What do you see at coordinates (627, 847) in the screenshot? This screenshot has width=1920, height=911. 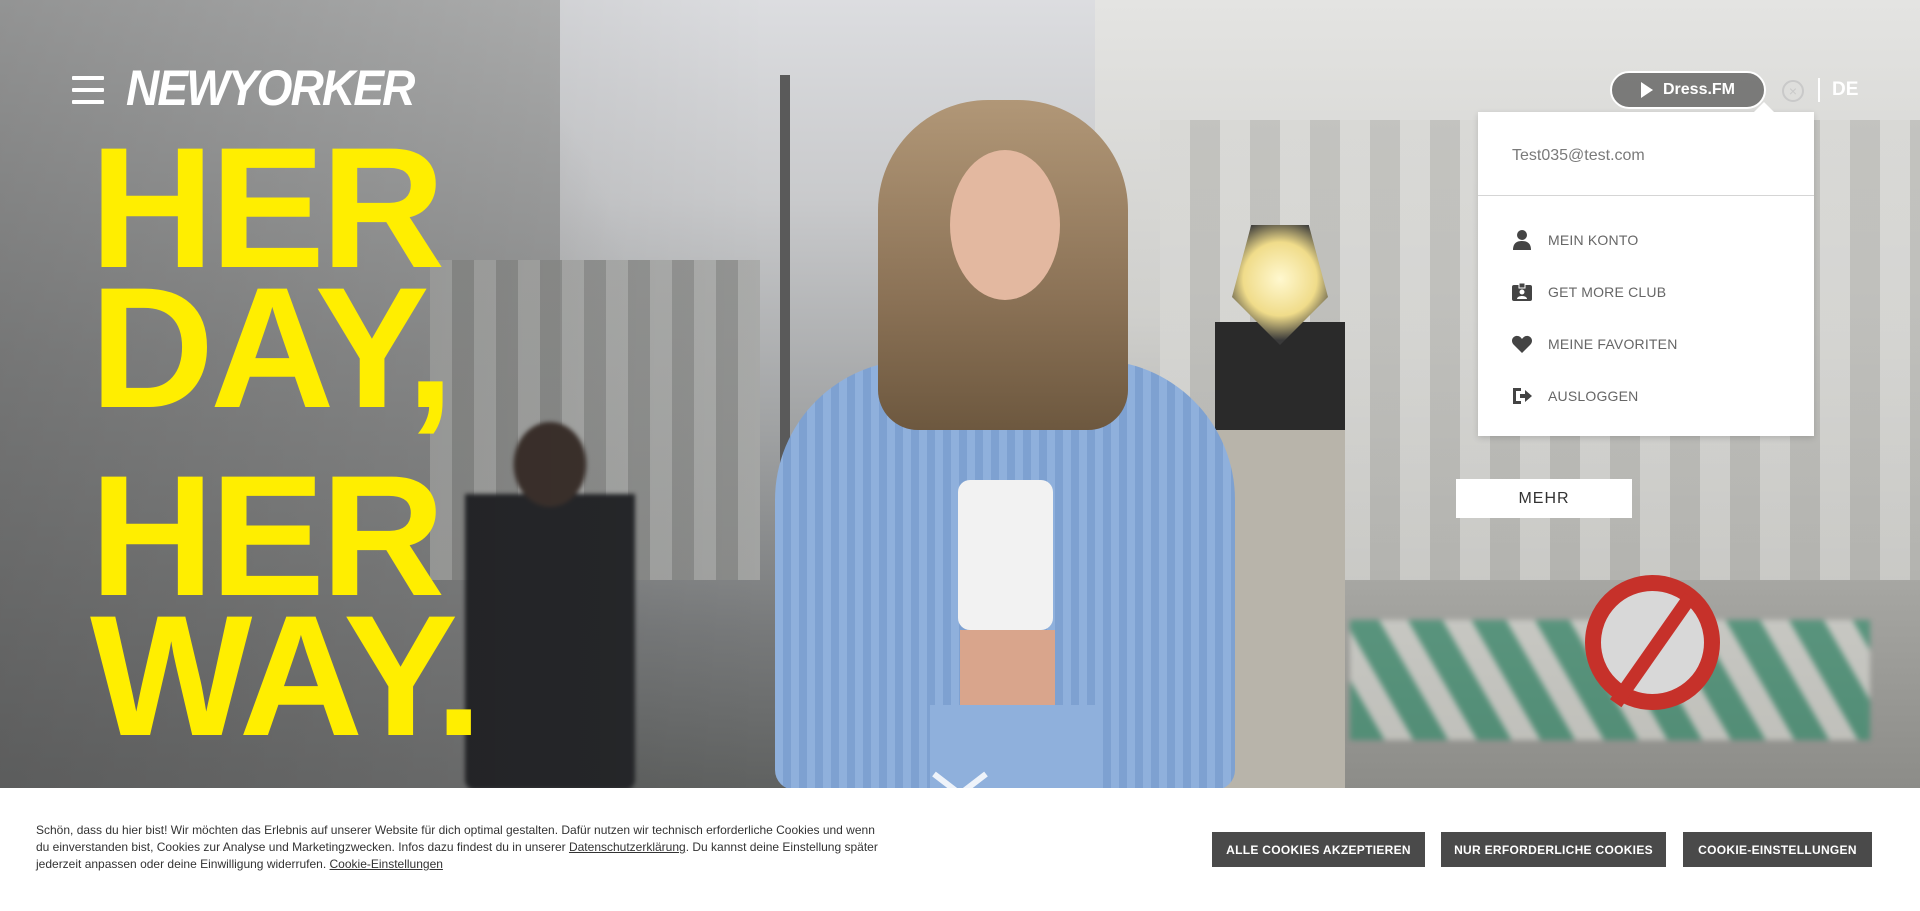 I see `privacy-policy-link: Datenschutzerklärung` at bounding box center [627, 847].